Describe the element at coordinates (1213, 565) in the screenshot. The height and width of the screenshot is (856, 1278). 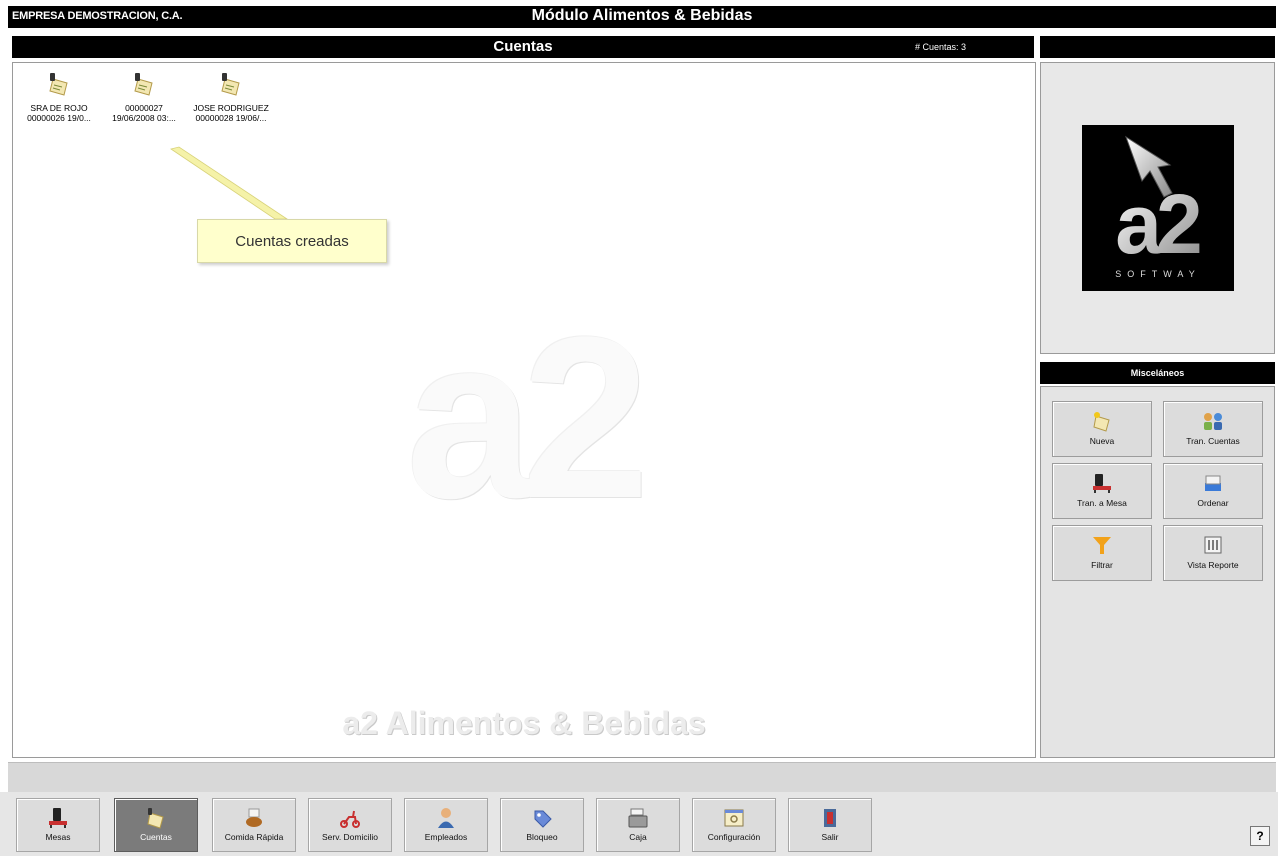
I see `report-view-label: Vista Reporte` at that location.